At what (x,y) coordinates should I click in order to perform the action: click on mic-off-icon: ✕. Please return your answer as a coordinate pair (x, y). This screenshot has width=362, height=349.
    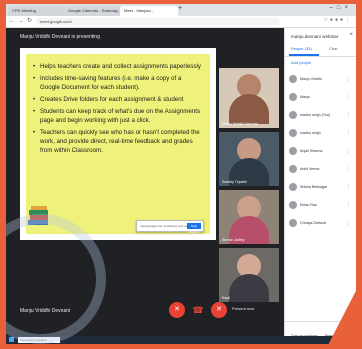
    Looking at the image, I should click on (177, 310).